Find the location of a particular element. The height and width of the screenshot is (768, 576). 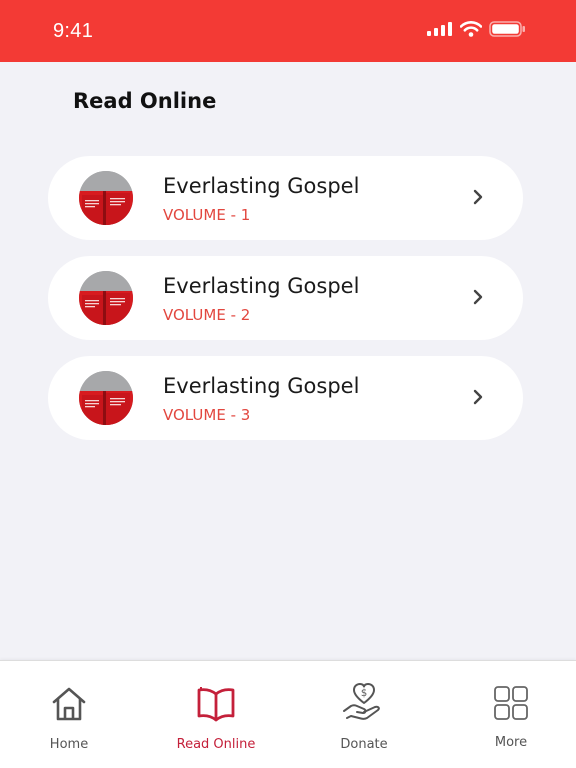

tab-label: Donate is located at coordinates (364, 744).